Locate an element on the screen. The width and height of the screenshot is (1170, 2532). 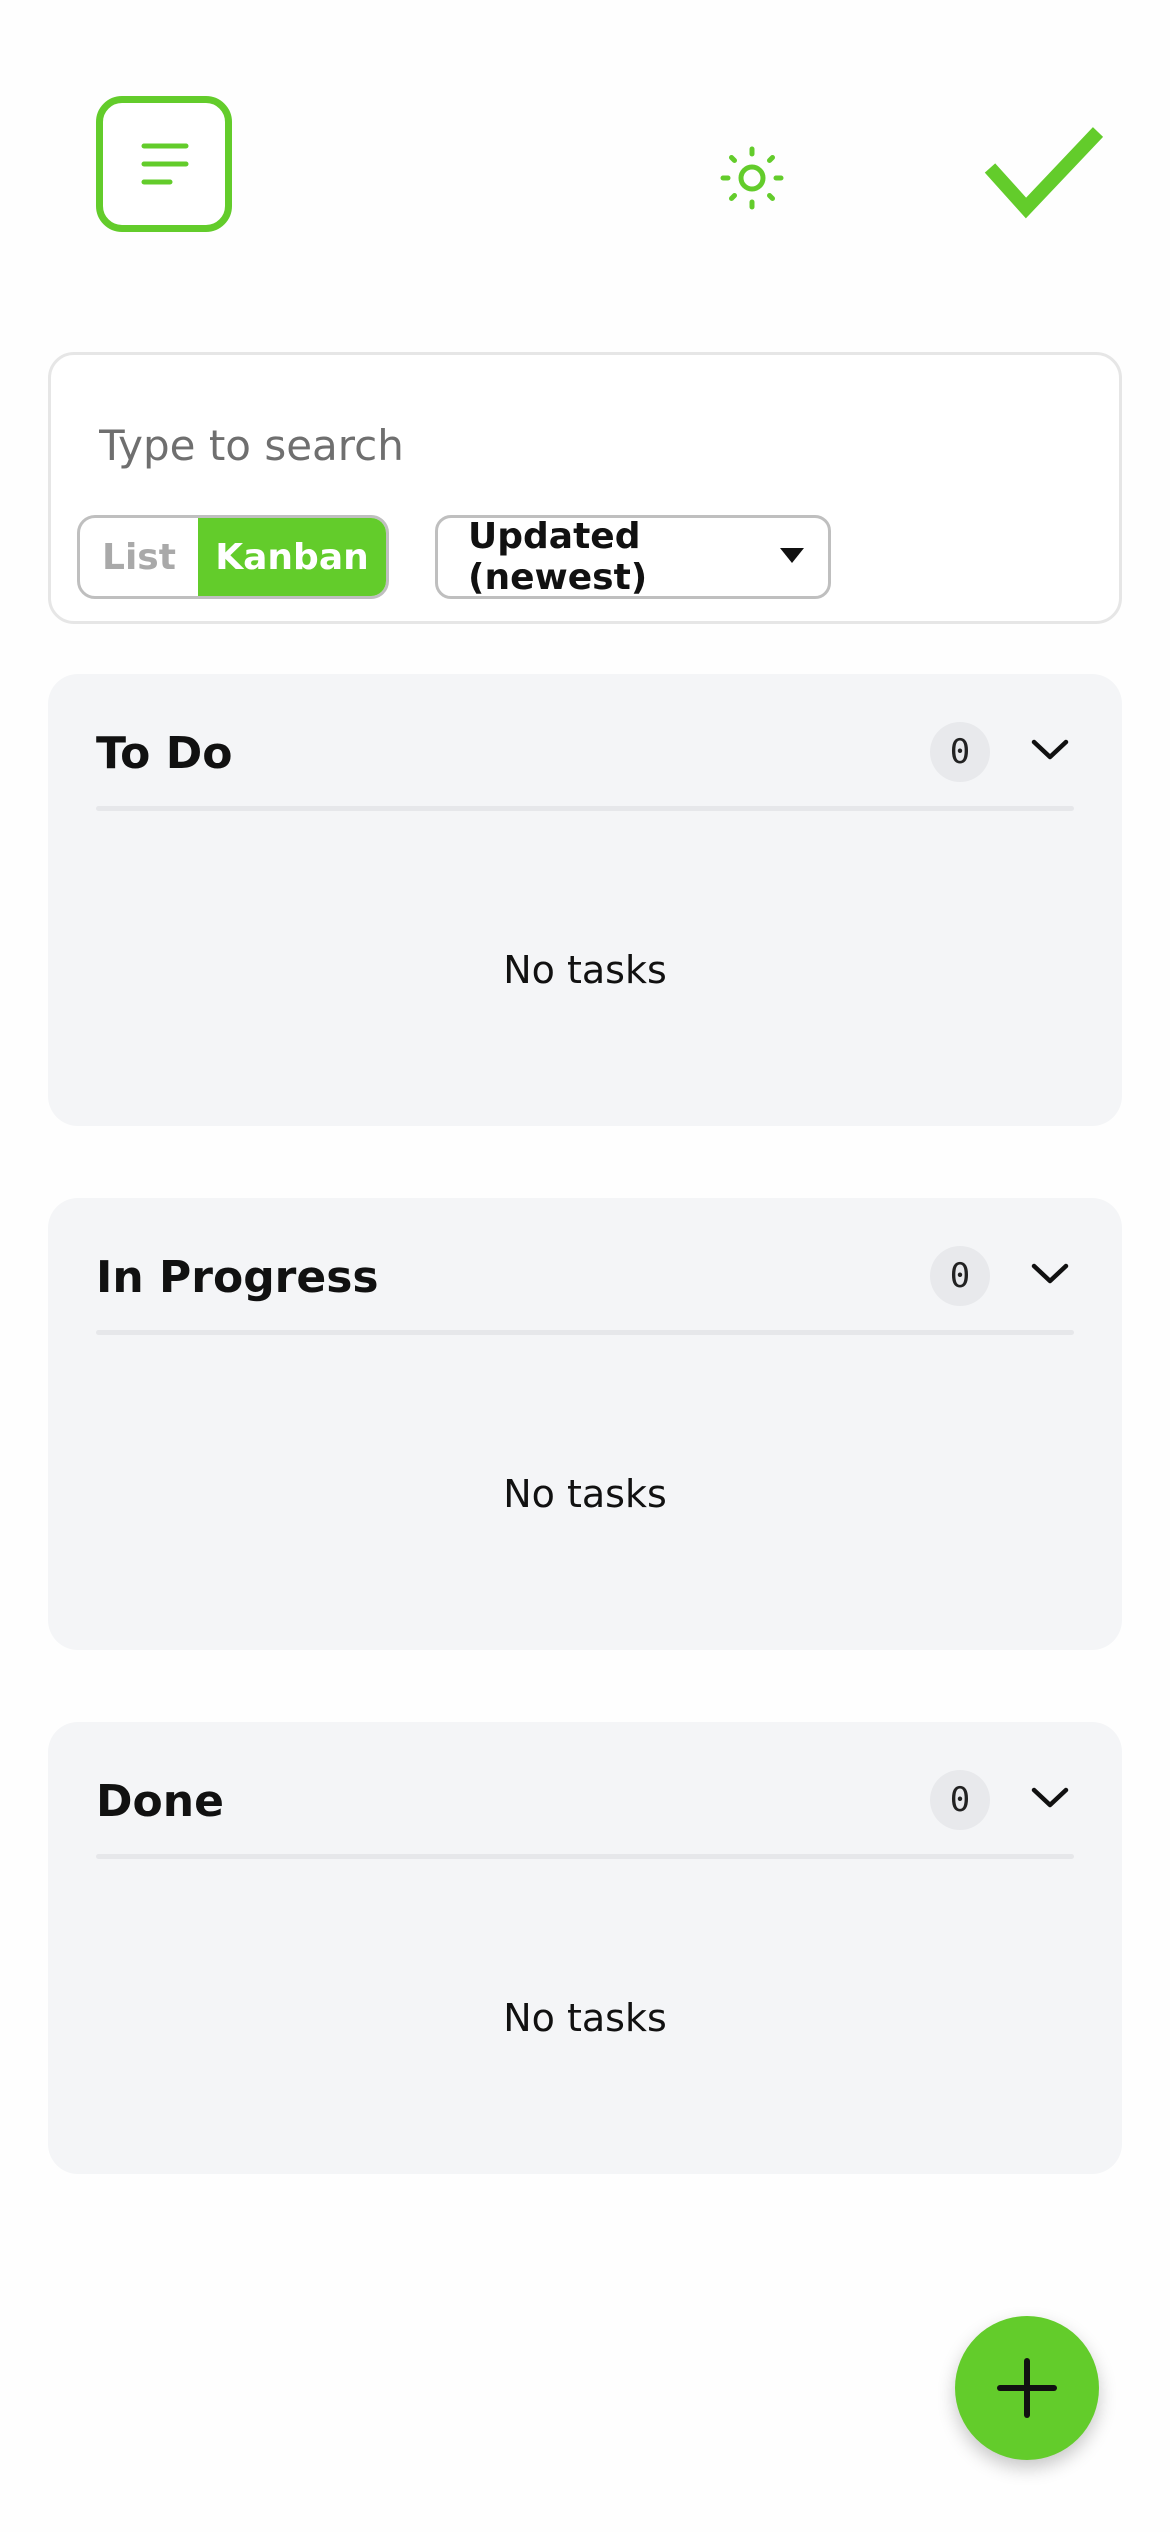
plus-icon is located at coordinates (1027, 2388).